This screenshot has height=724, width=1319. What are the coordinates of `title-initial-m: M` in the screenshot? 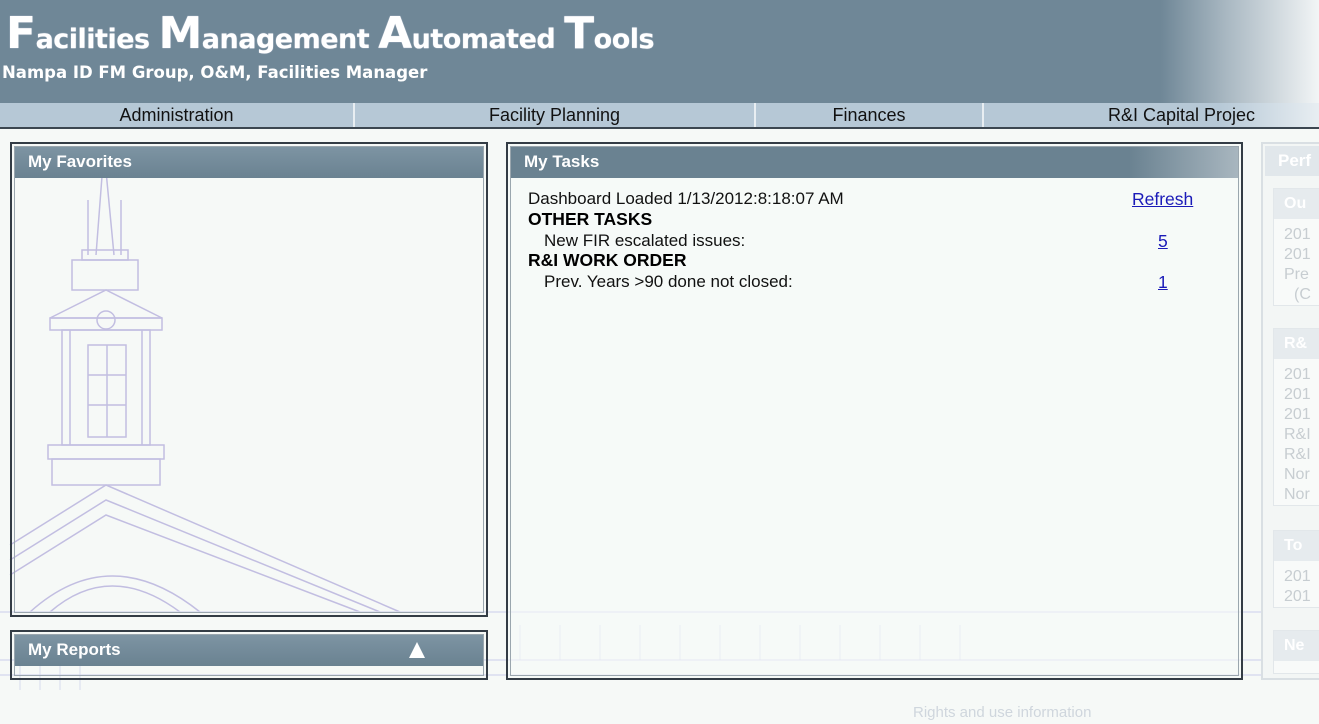 It's located at (180, 33).